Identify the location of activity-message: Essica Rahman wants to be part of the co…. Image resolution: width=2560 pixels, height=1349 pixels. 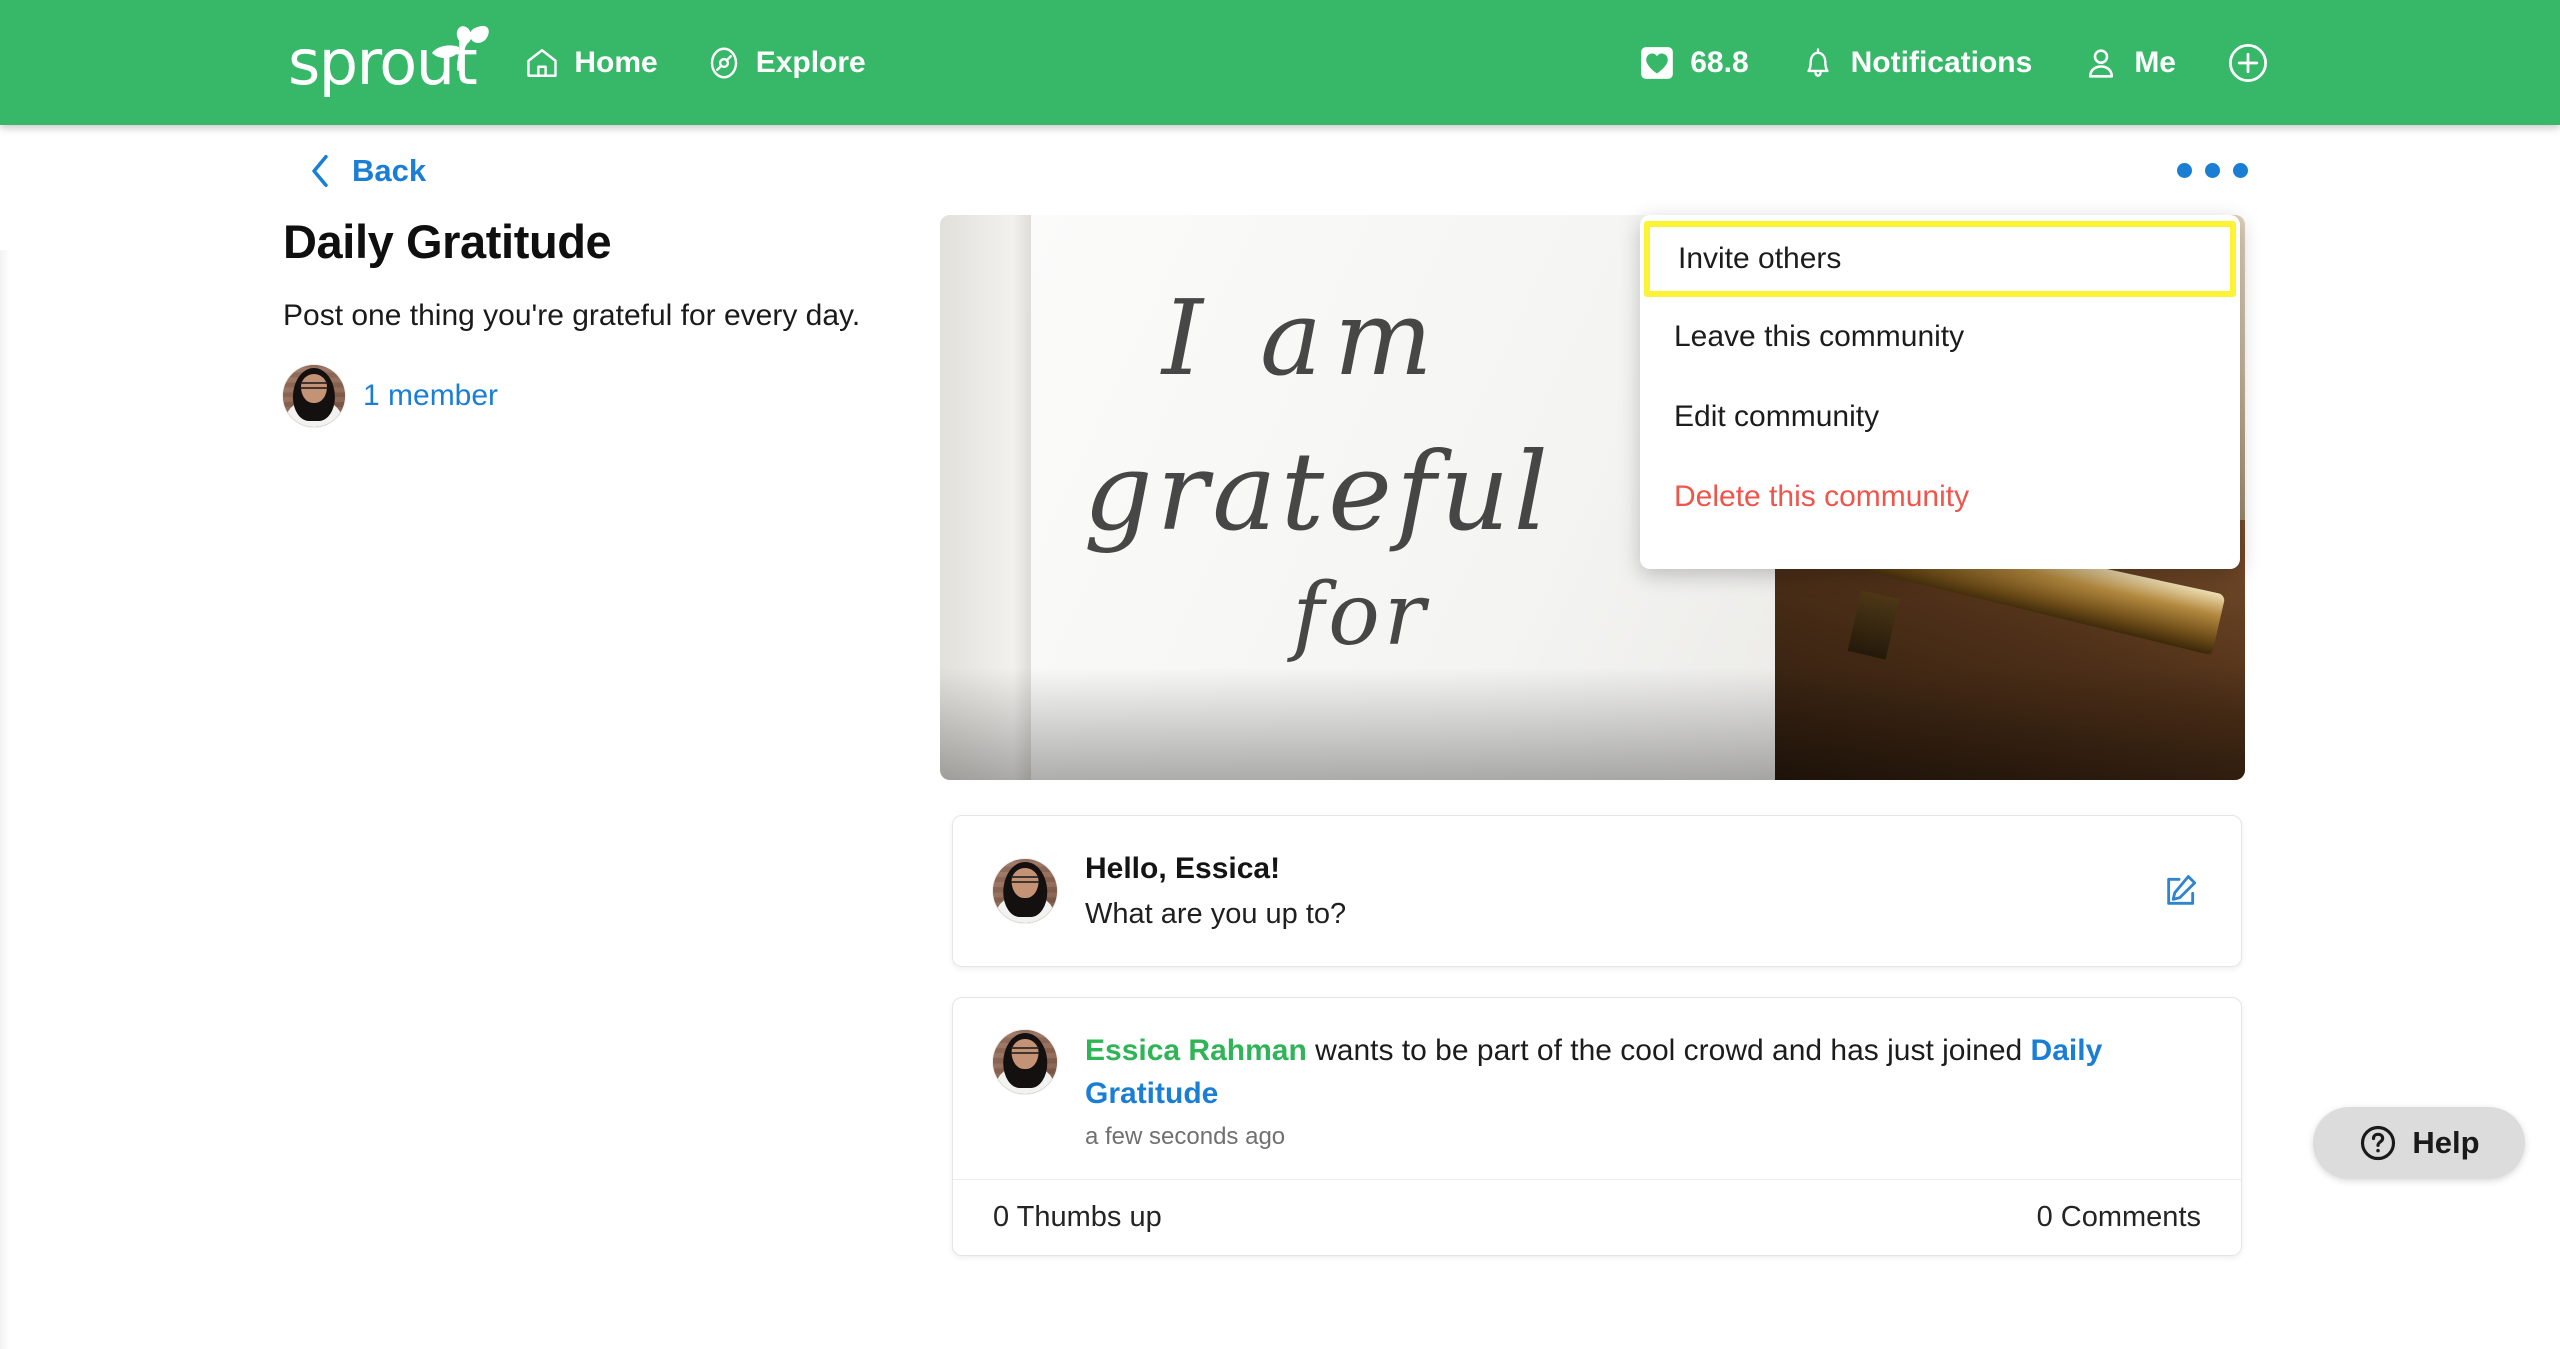
(1637, 1072).